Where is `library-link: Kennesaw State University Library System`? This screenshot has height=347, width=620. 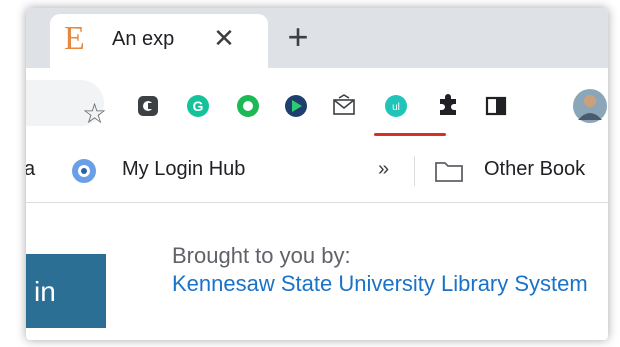 library-link: Kennesaw State University Library System is located at coordinates (387, 284).